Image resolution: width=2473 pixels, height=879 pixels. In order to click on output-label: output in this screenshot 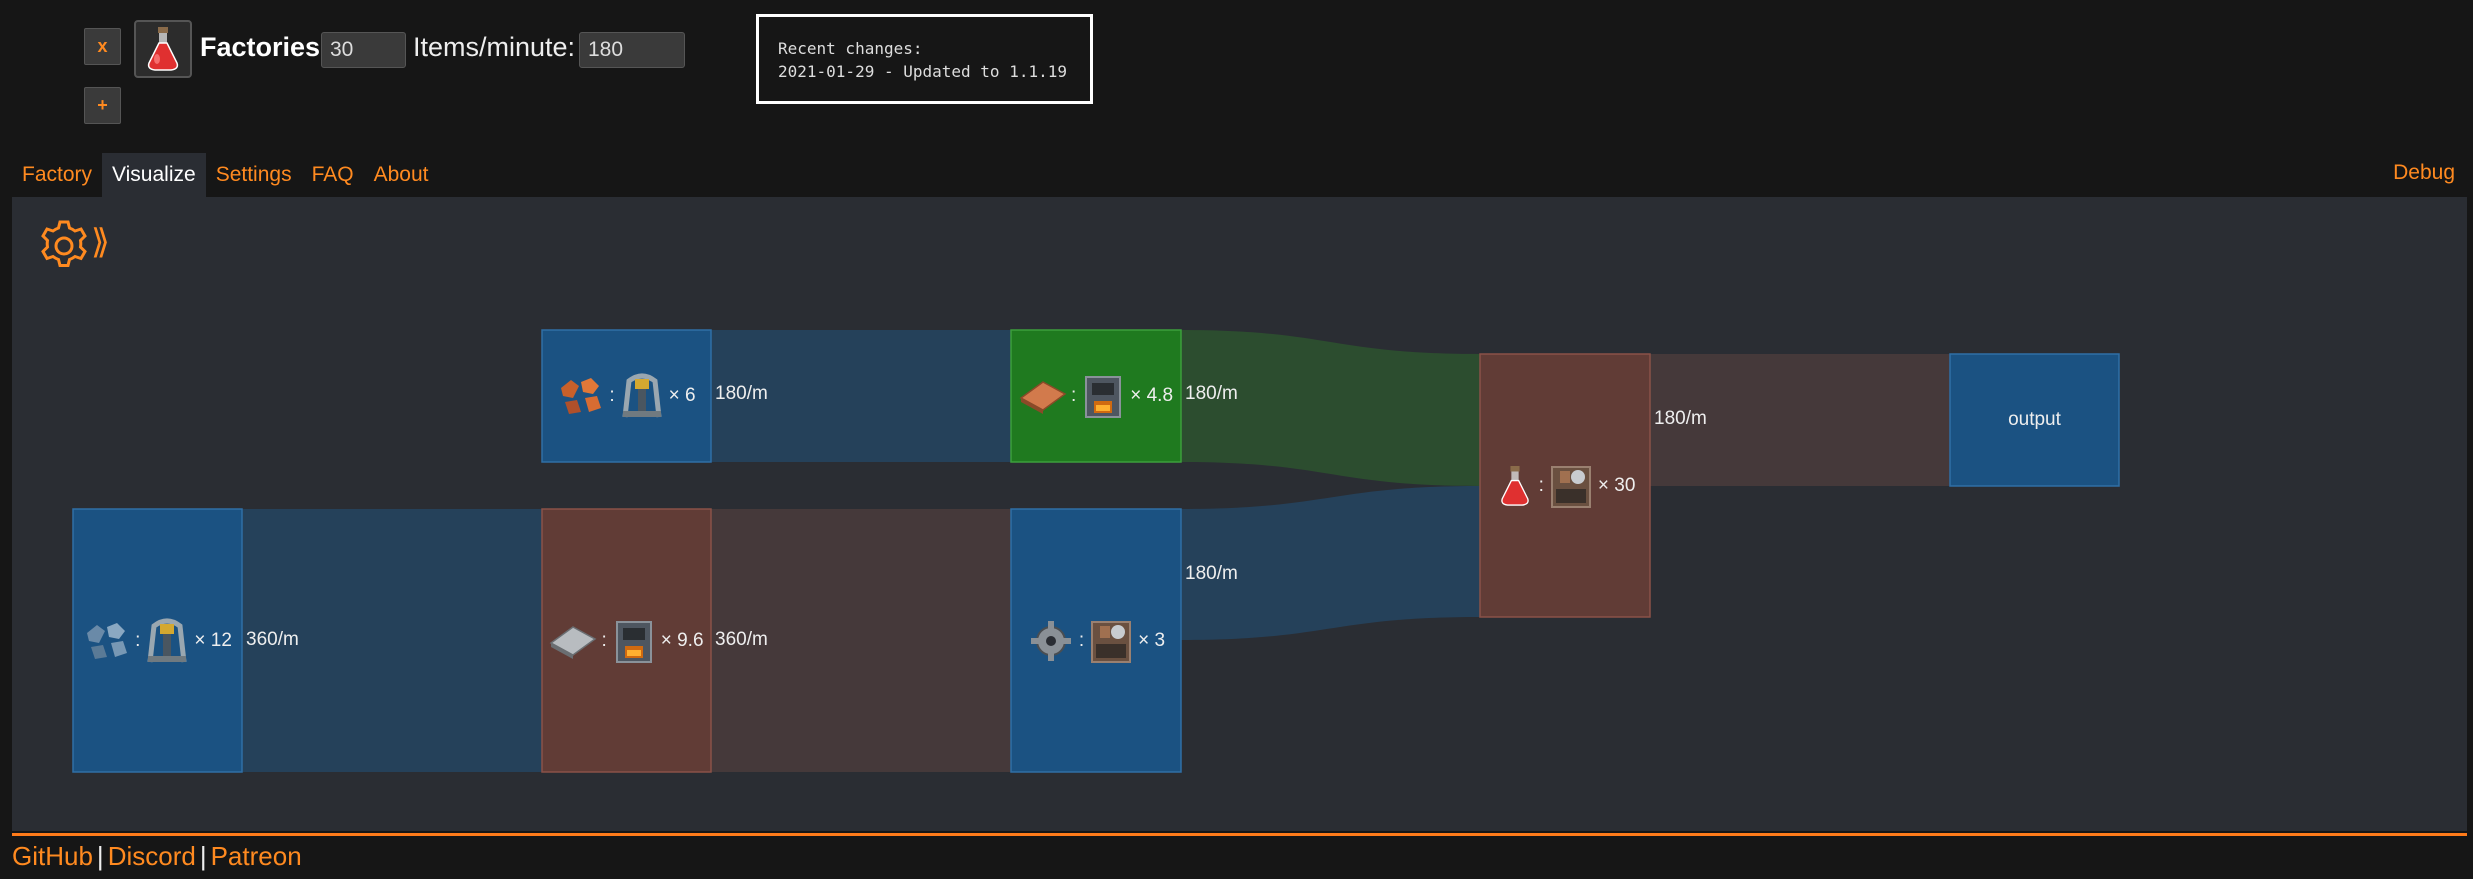, I will do `click(2034, 419)`.